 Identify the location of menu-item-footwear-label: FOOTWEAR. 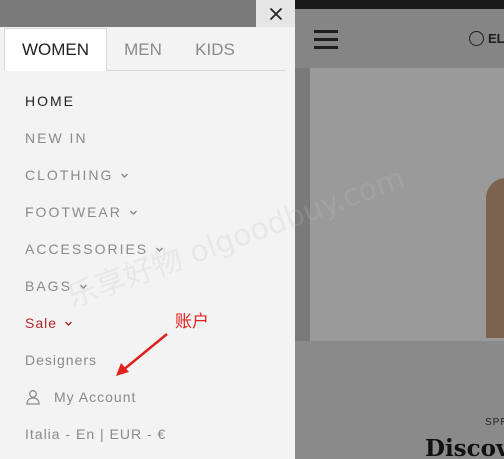
(73, 212).